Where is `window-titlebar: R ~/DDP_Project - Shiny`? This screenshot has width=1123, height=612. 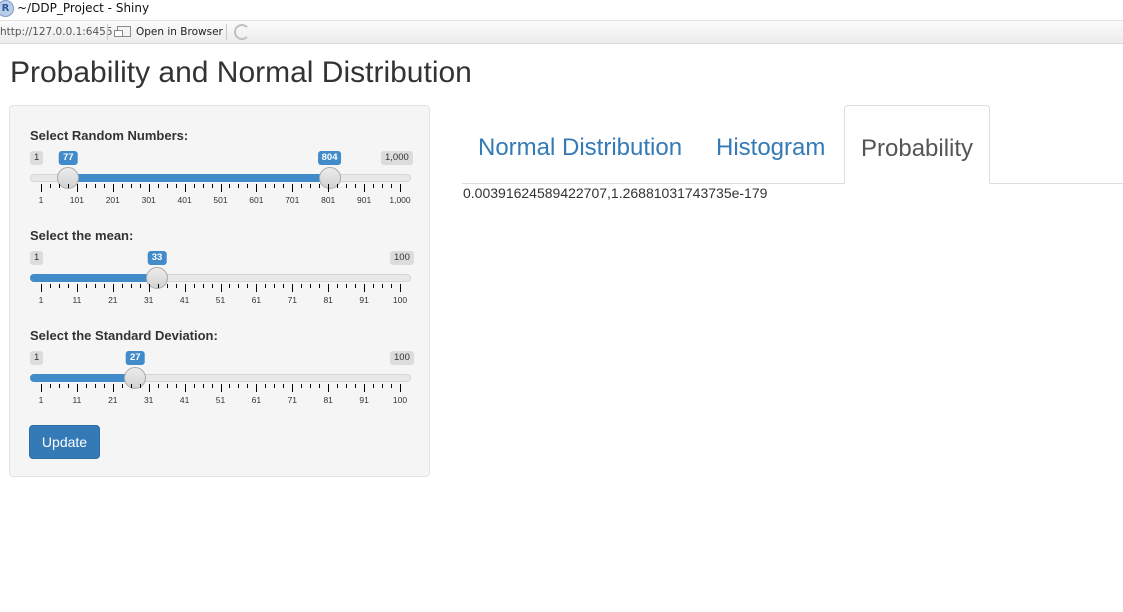 window-titlebar: R ~/DDP_Project - Shiny is located at coordinates (561, 9).